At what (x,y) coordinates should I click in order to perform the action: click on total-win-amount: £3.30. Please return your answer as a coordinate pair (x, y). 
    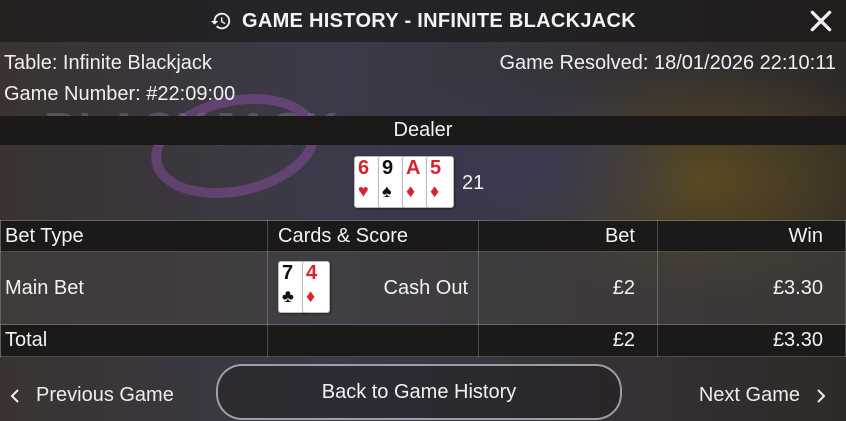
    Looking at the image, I should click on (751, 340).